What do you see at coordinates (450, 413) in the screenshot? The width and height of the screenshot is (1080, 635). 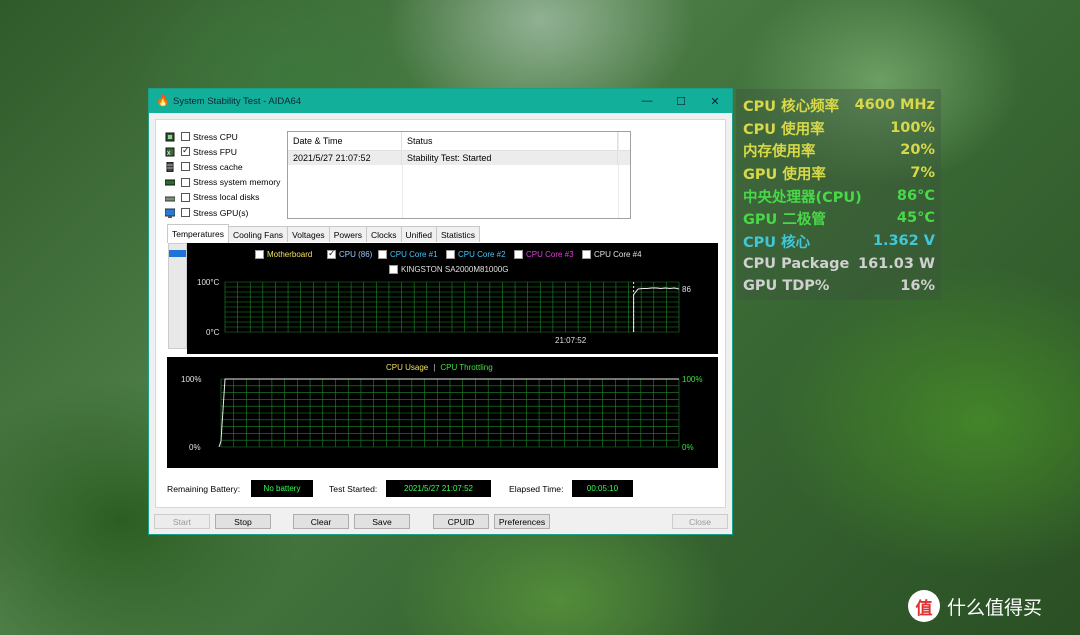 I see `usage-grid` at bounding box center [450, 413].